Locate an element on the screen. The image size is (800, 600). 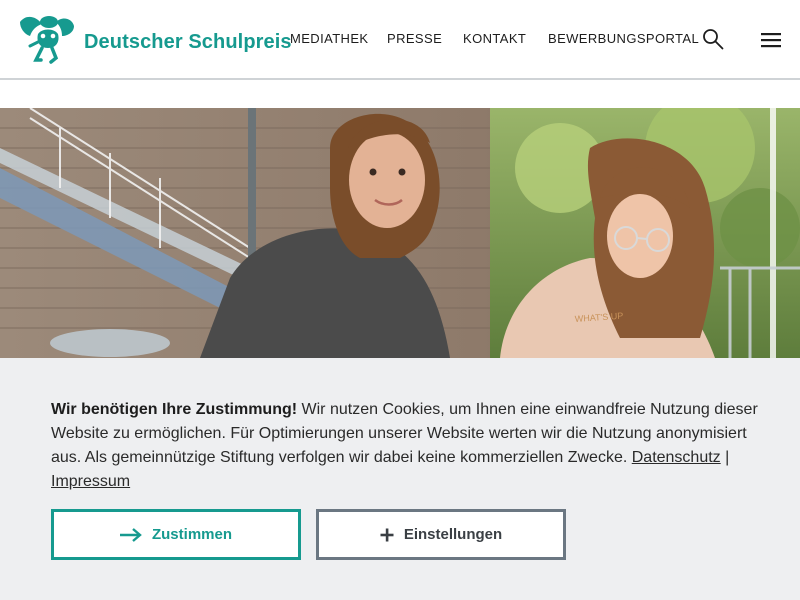
privacy-link: Datenschutz is located at coordinates (676, 457).